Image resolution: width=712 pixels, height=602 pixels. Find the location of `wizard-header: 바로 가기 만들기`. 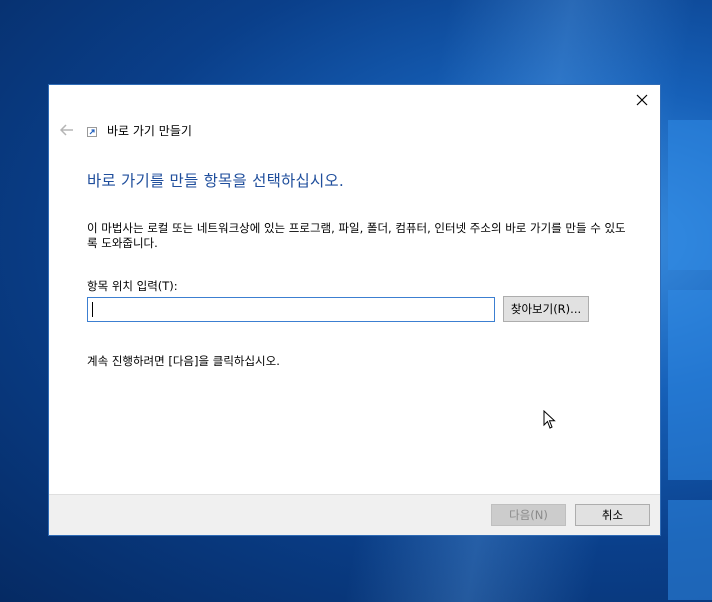

wizard-header: 바로 가기 만들기 is located at coordinates (125, 130).